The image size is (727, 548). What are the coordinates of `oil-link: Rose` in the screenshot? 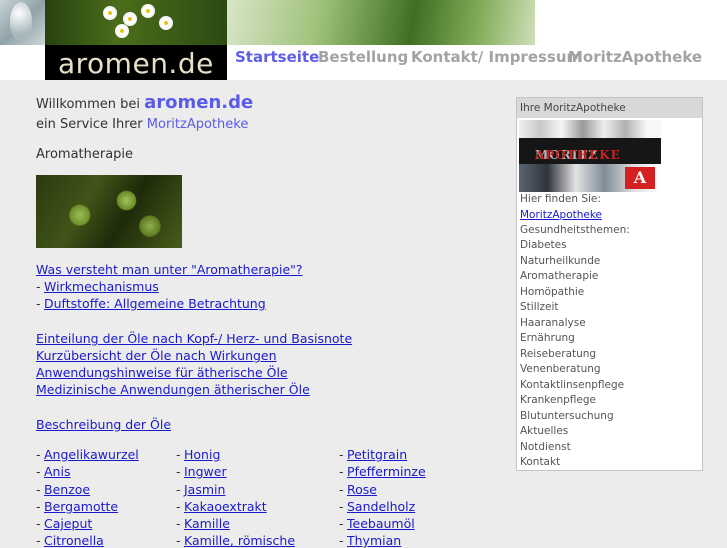 It's located at (362, 489).